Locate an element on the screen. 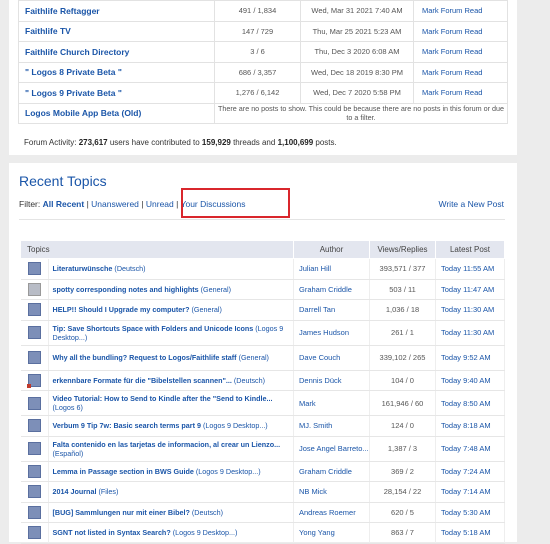 This screenshot has width=550, height=544. topic-latest-post-link: Today 9:52 AM is located at coordinates (470, 358).